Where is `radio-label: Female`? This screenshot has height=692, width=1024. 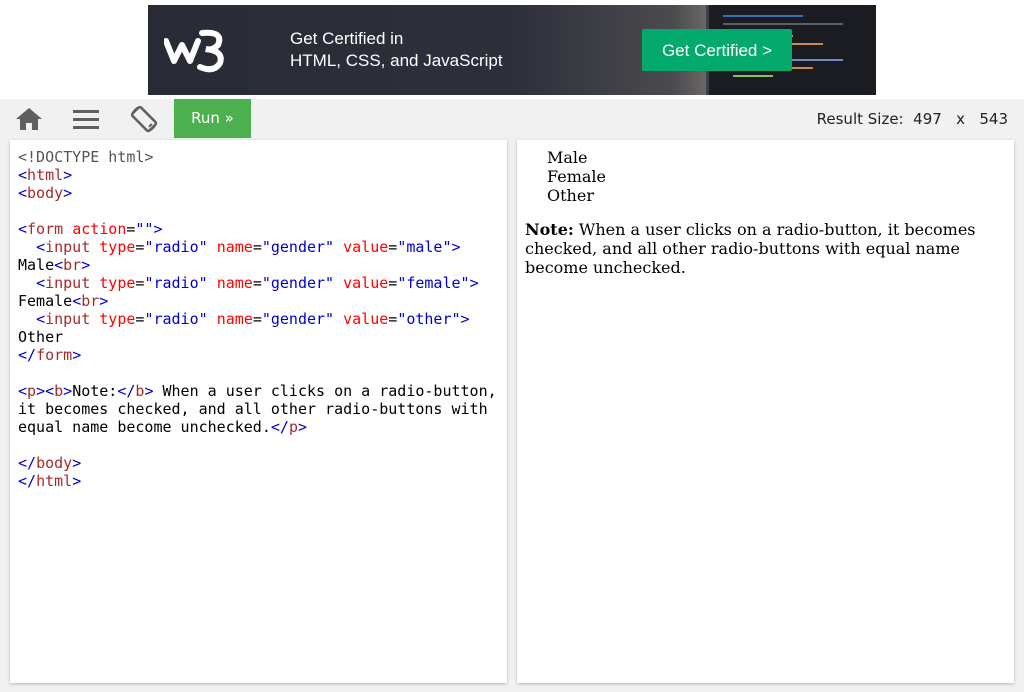
radio-label: Female is located at coordinates (576, 176).